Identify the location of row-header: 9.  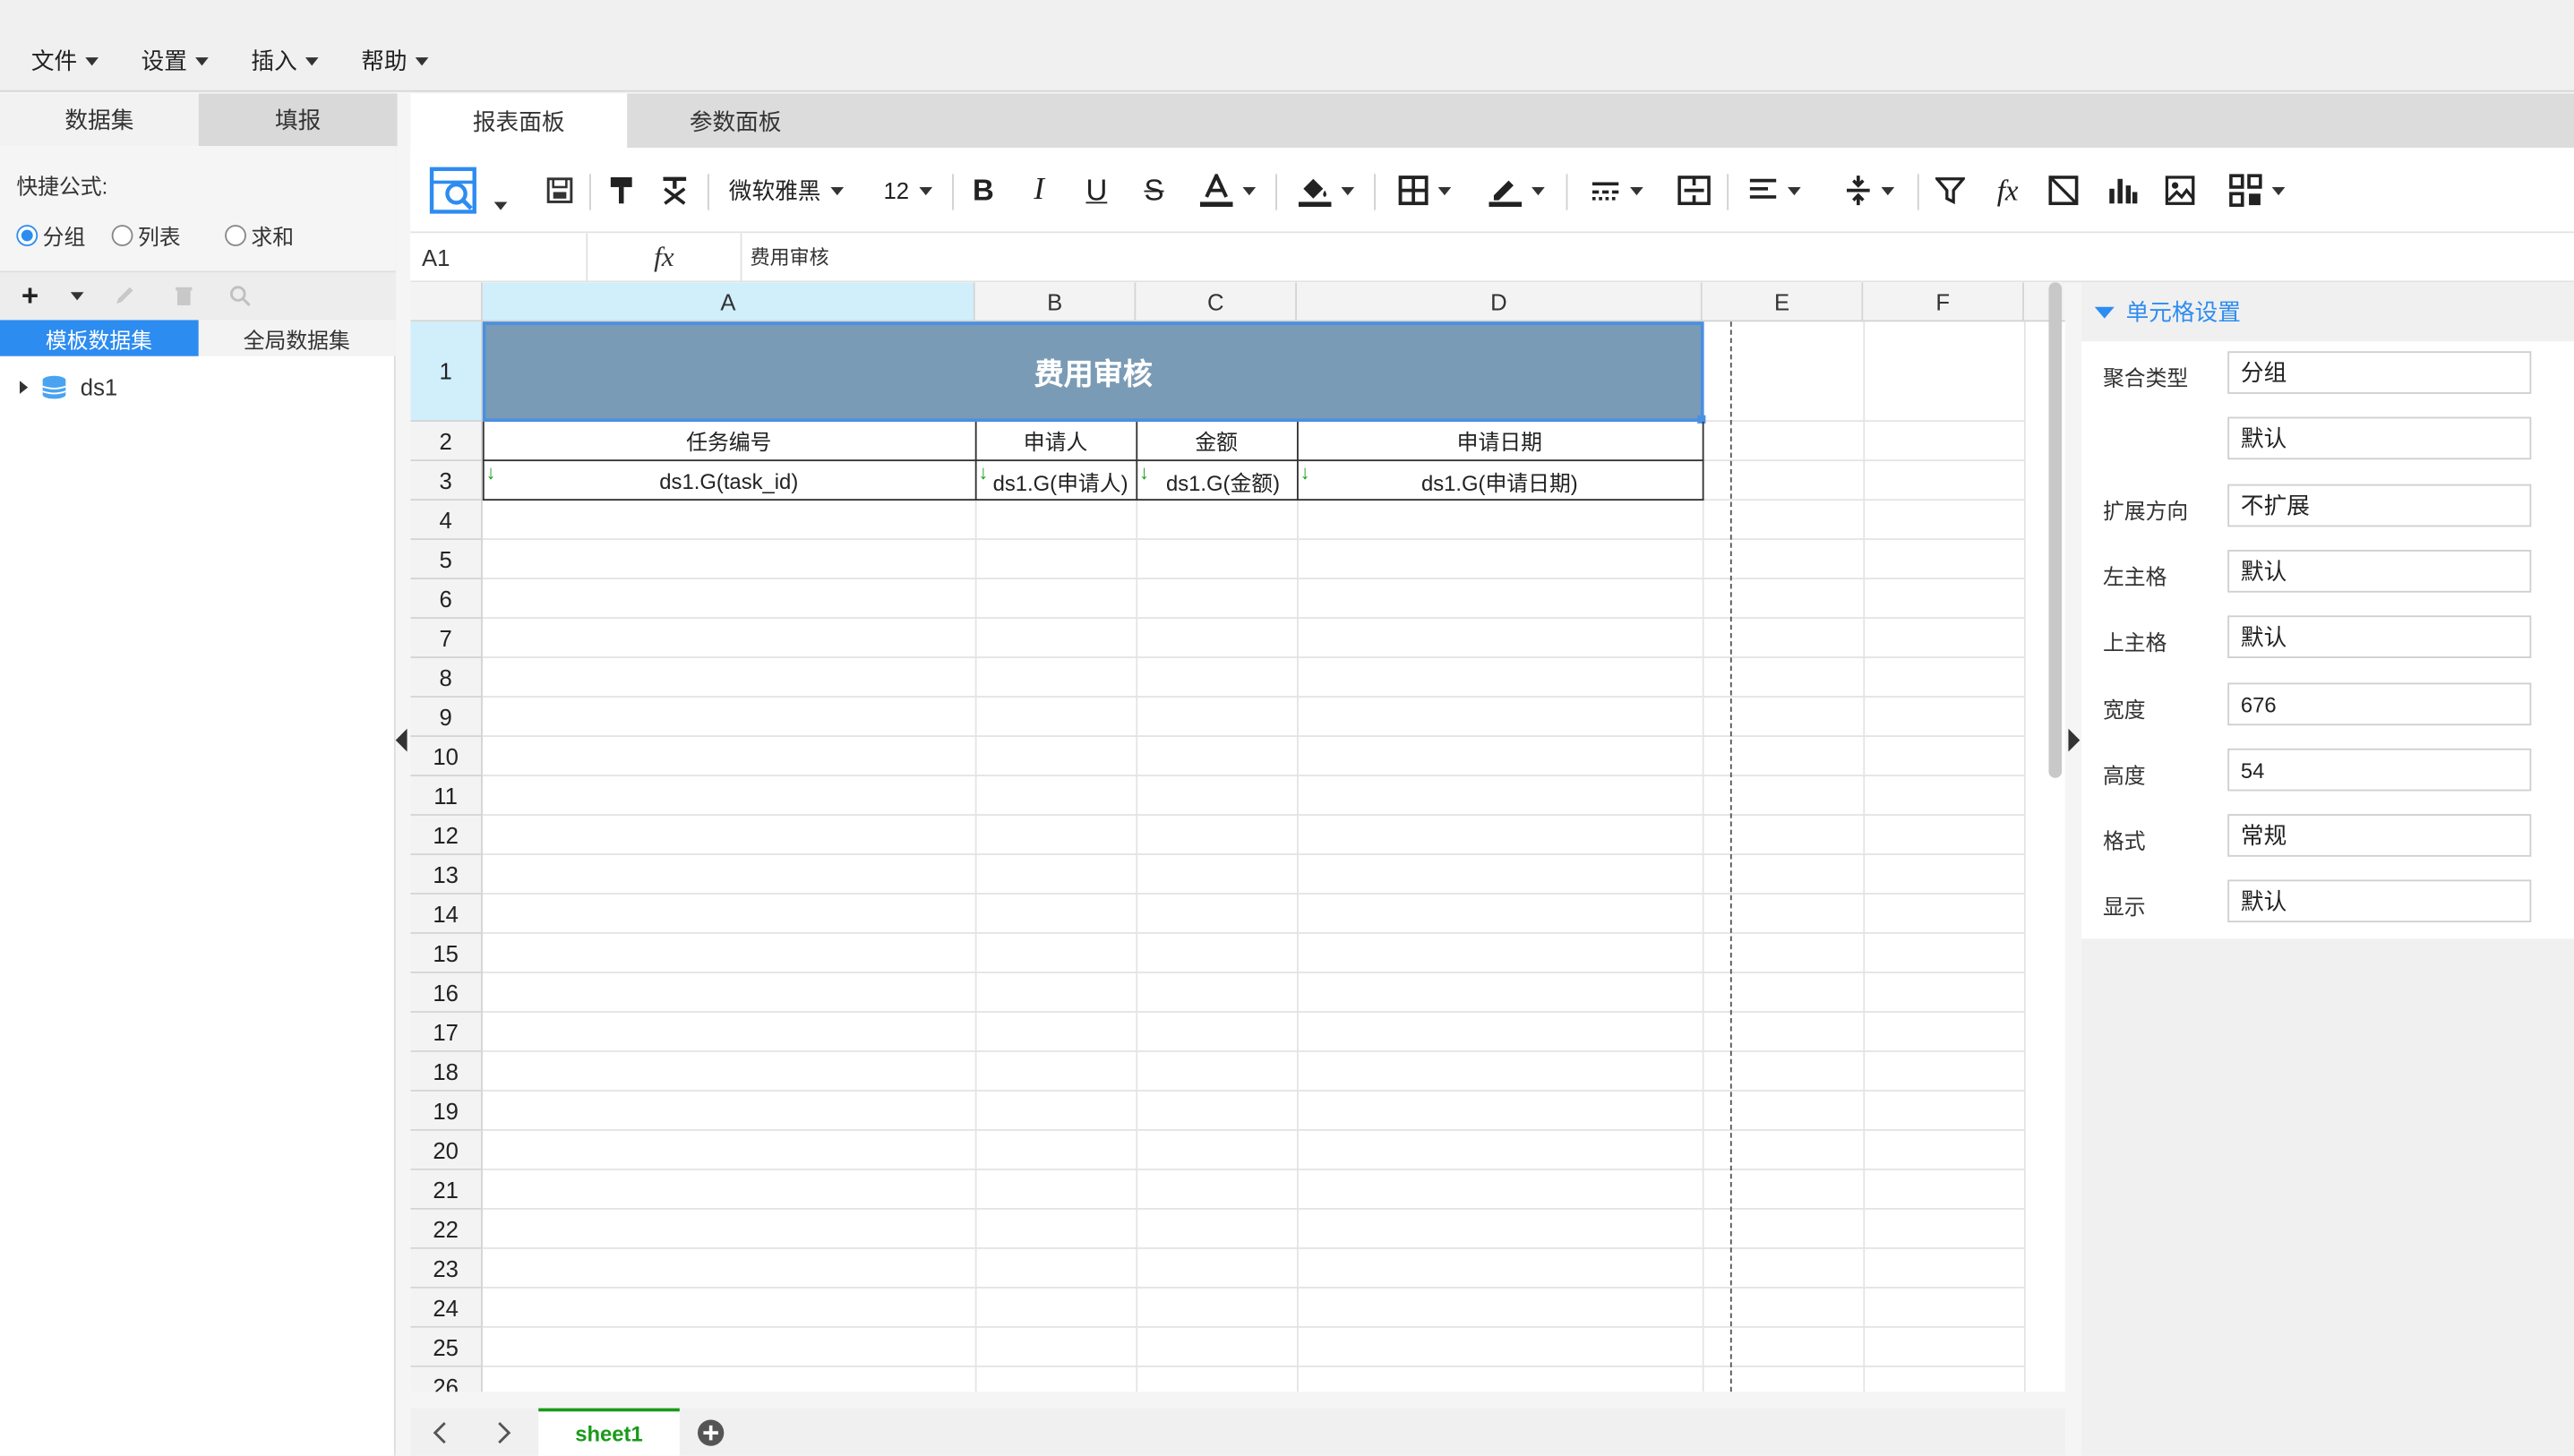
(446, 717).